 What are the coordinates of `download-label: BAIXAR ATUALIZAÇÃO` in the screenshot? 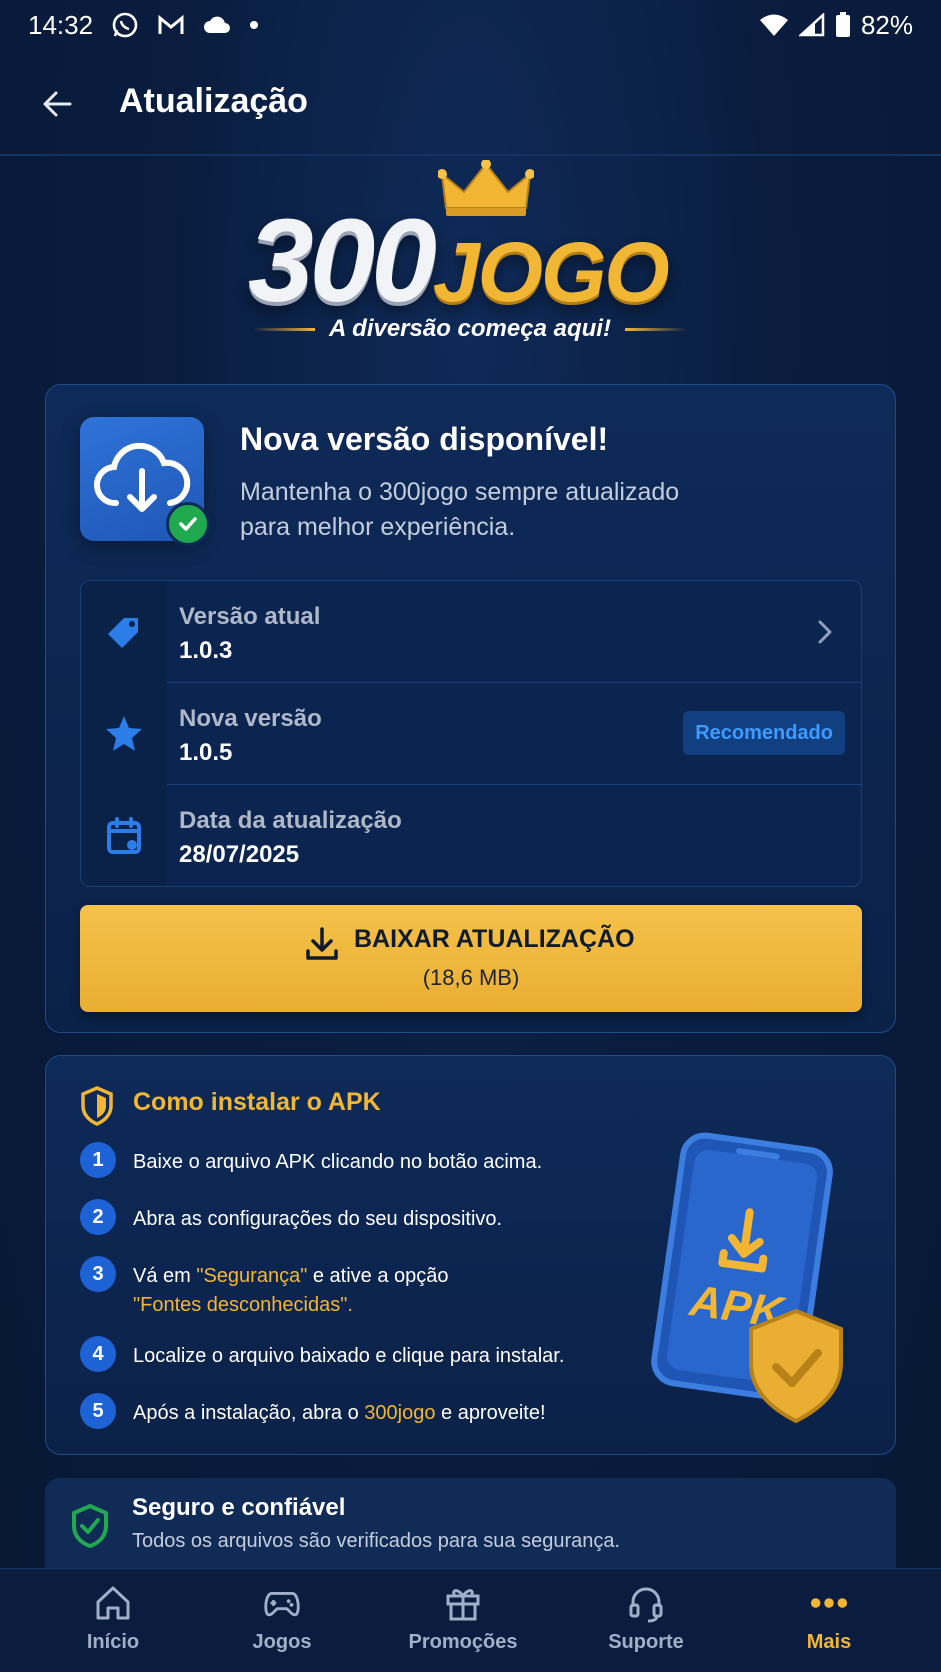 It's located at (494, 939).